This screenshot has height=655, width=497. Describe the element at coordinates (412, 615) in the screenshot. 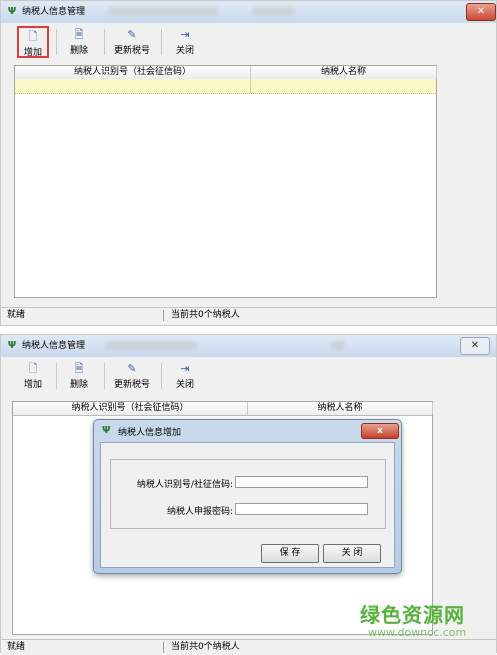

I see `watermark-brand: 绿色资源网` at that location.